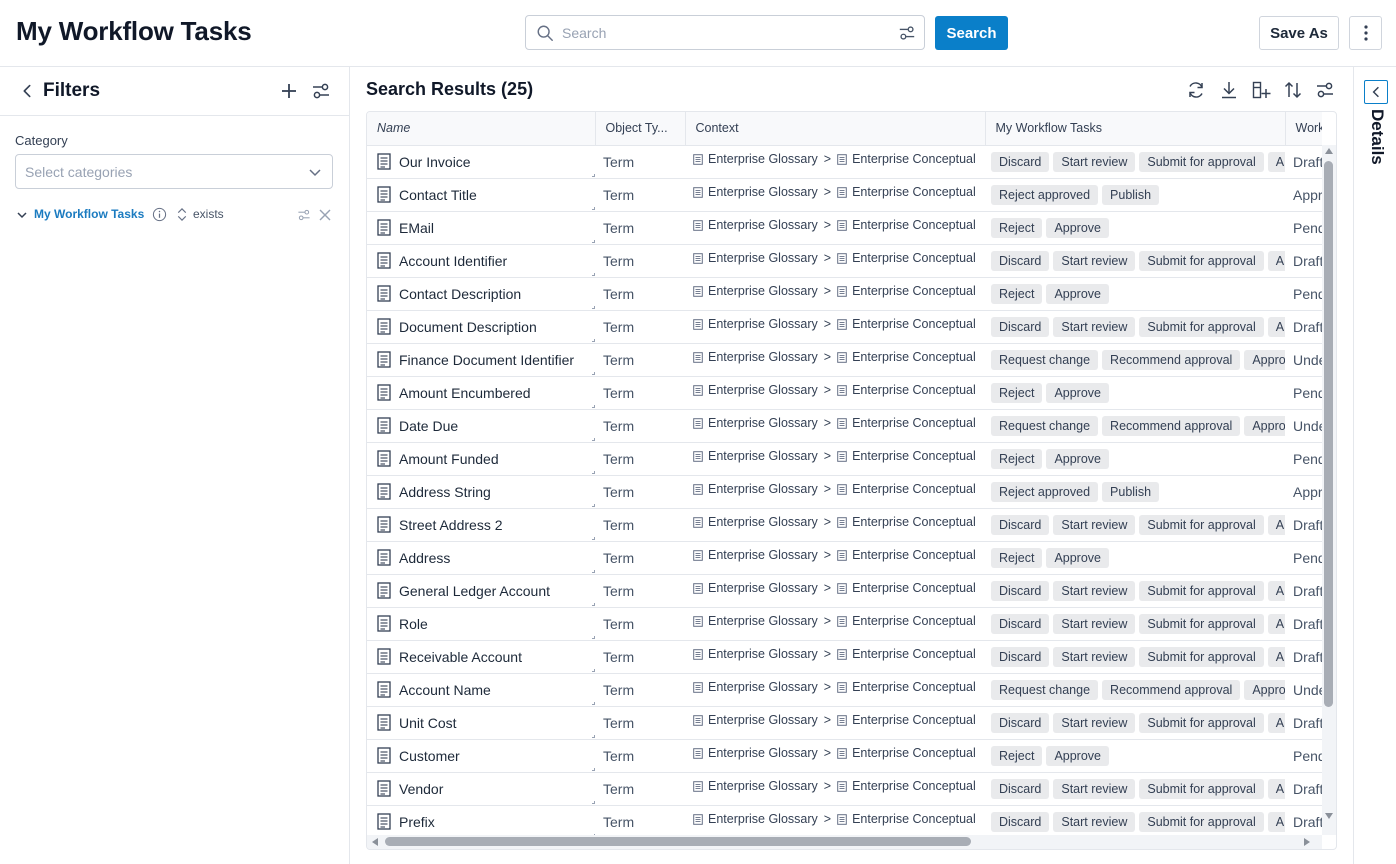 The width and height of the screenshot is (1396, 864). What do you see at coordinates (413, 624) in the screenshot?
I see `asset-name-link: Role` at bounding box center [413, 624].